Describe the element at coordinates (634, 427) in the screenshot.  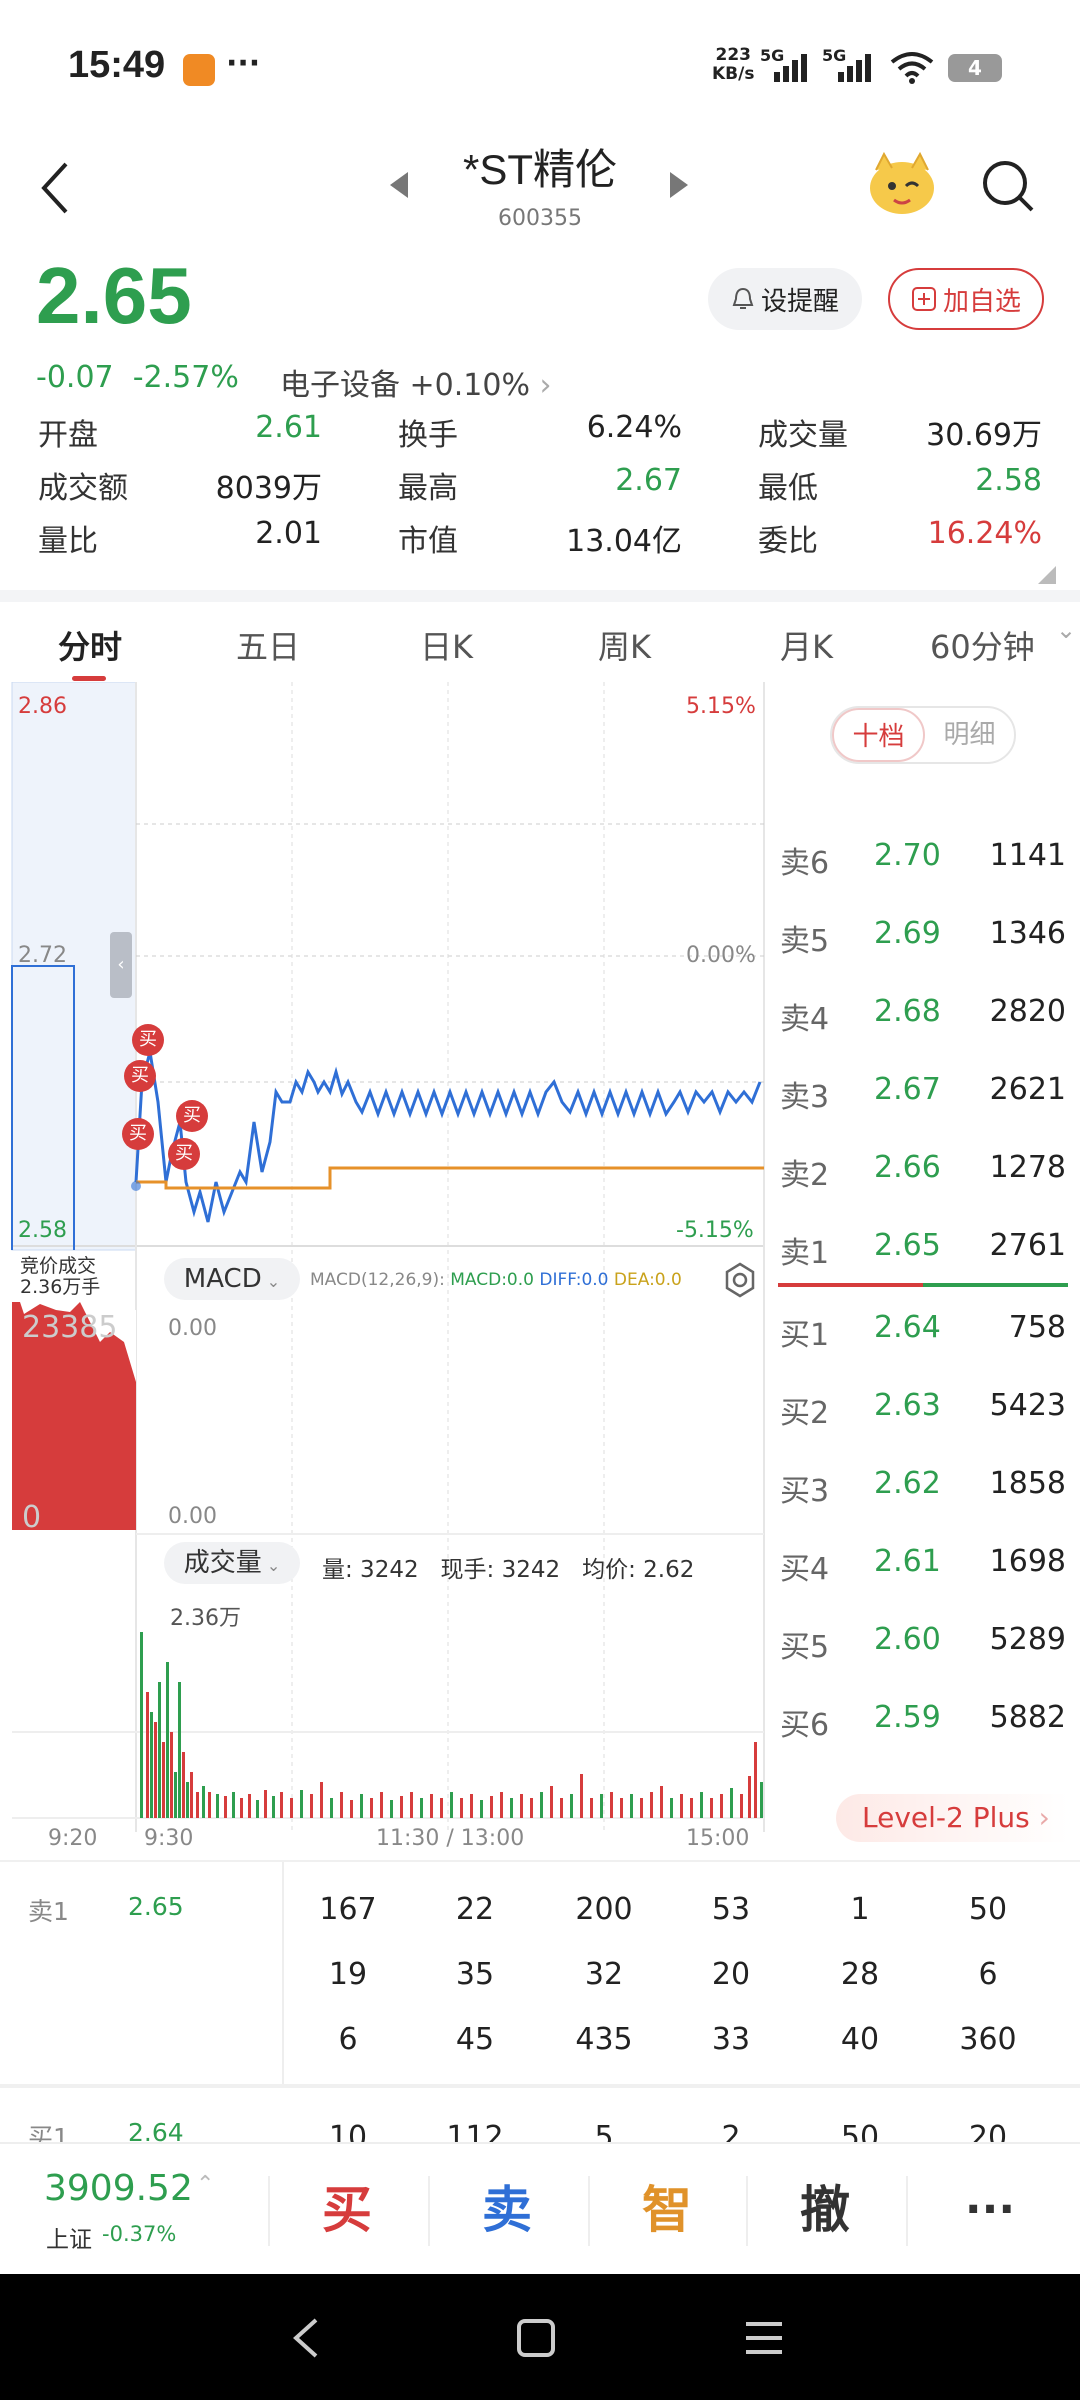
I see `stat-value: 6.24%` at that location.